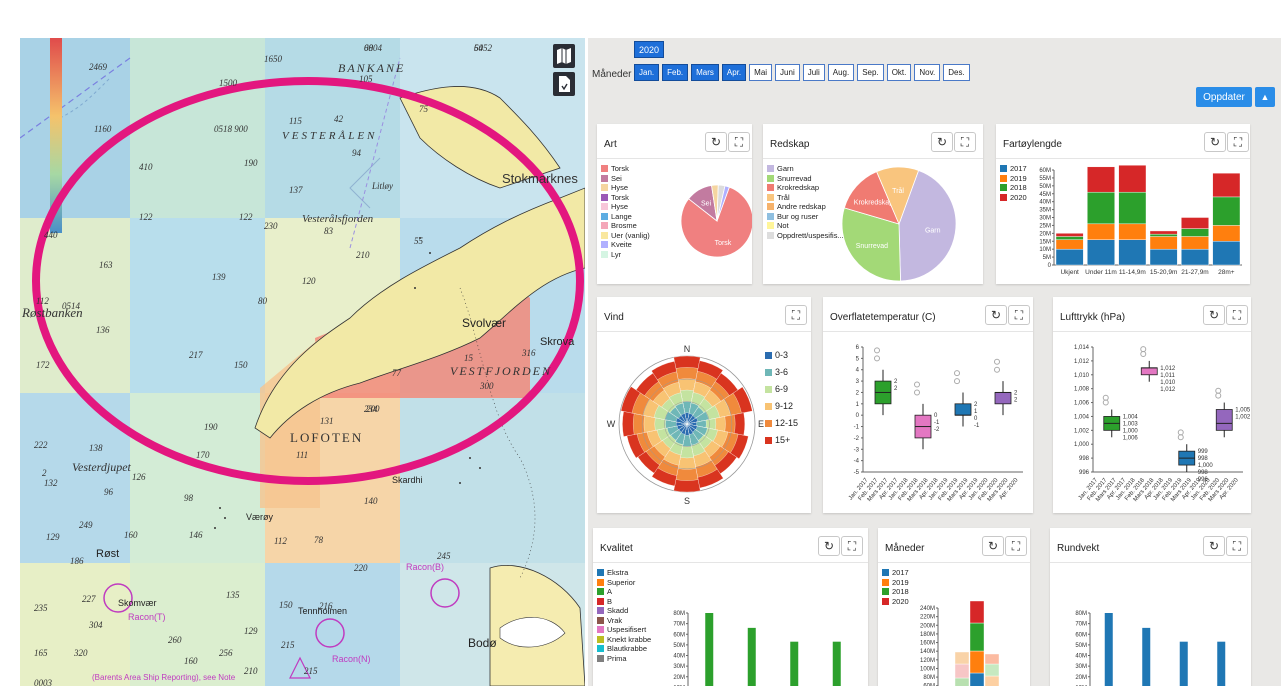  Describe the element at coordinates (787, 423) in the screenshot. I see `legend-label: 12-15` at that location.